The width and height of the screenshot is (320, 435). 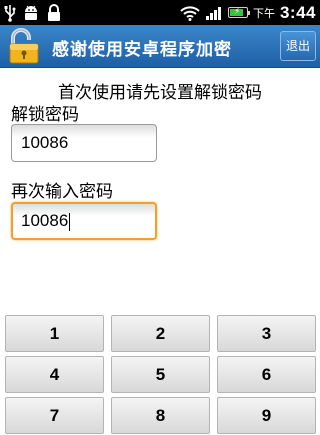 What do you see at coordinates (160, 12) in the screenshot?
I see `status-bar: ⚡ 下午 3:44` at bounding box center [160, 12].